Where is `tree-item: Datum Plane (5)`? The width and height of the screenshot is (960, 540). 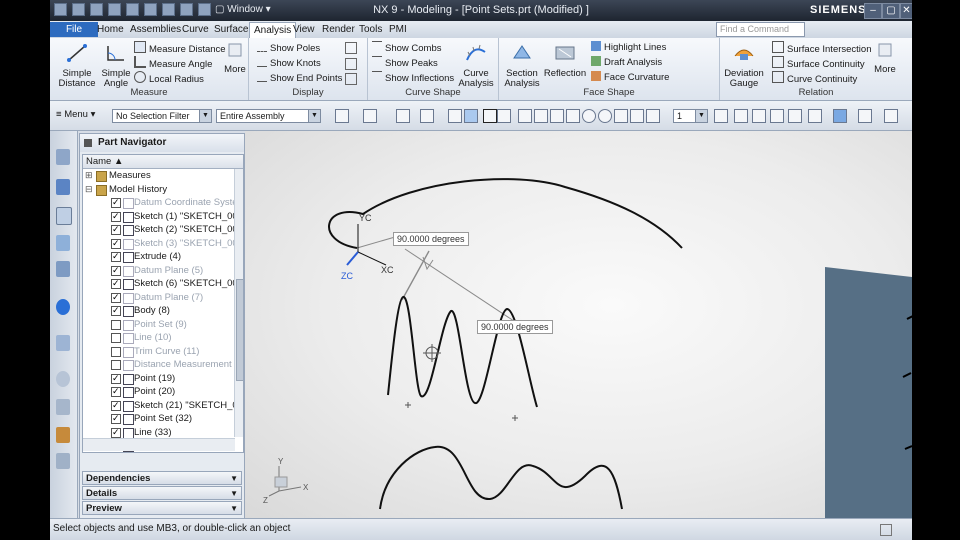
tree-item: Datum Plane (5) is located at coordinates (158, 270).